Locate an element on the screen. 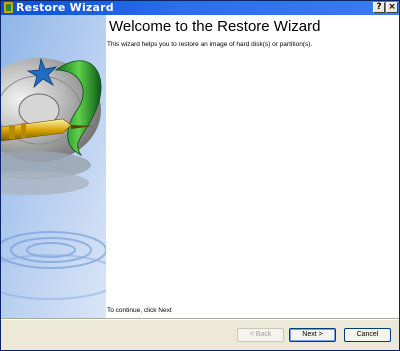 The height and width of the screenshot is (351, 400). window-title: Restore Wizard is located at coordinates (65, 7).